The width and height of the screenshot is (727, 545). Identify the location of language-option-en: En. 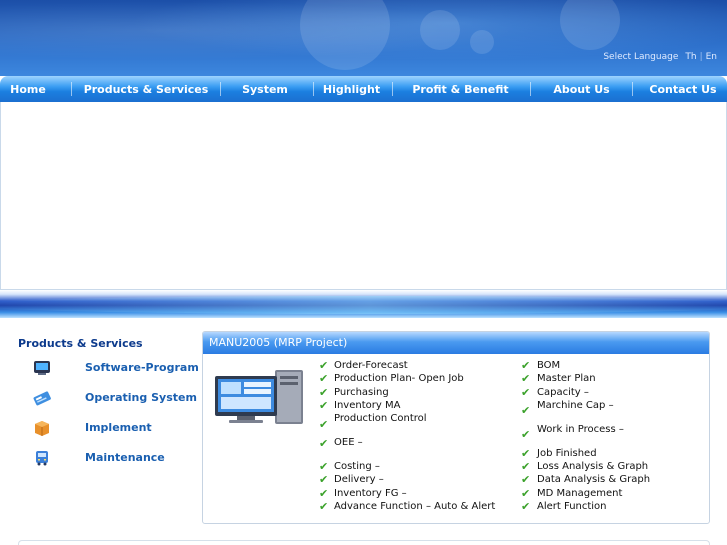
(711, 57).